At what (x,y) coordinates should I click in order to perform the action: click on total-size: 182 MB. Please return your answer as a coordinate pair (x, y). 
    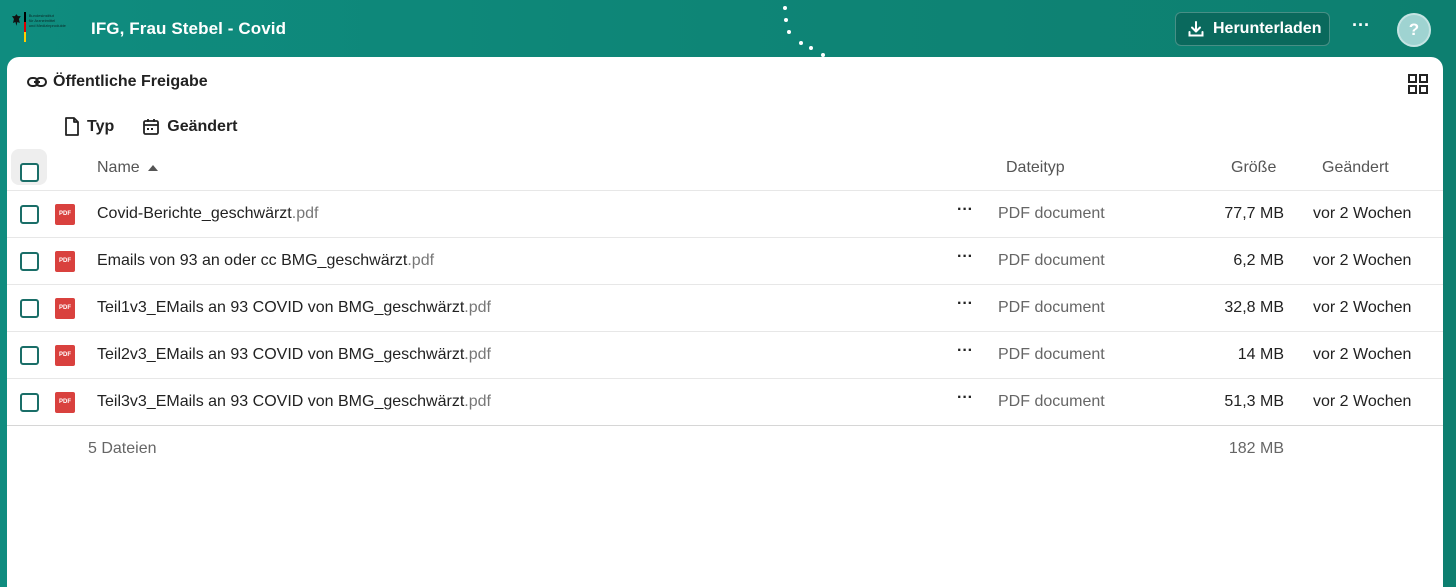
    Looking at the image, I should click on (1256, 448).